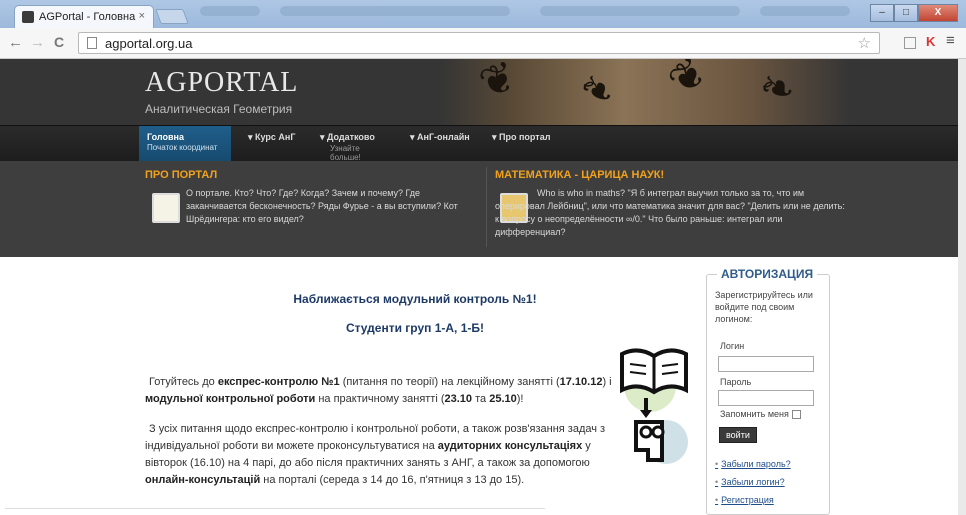  I want to click on menu-item-label: Головна, so click(165, 137).